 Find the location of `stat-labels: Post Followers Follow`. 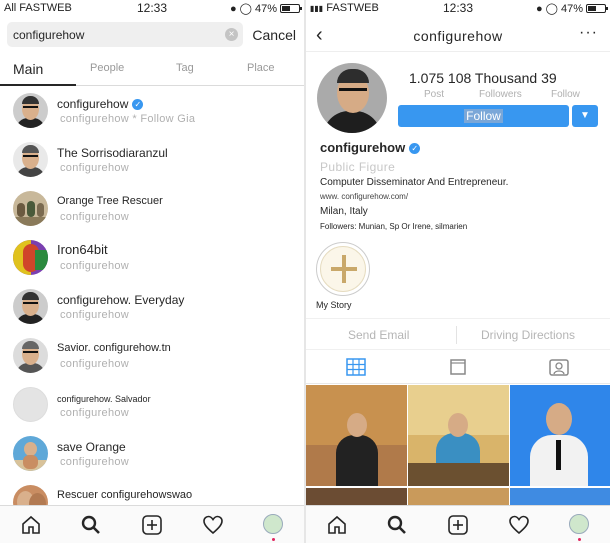

stat-labels: Post Followers Follow is located at coordinates (495, 95).